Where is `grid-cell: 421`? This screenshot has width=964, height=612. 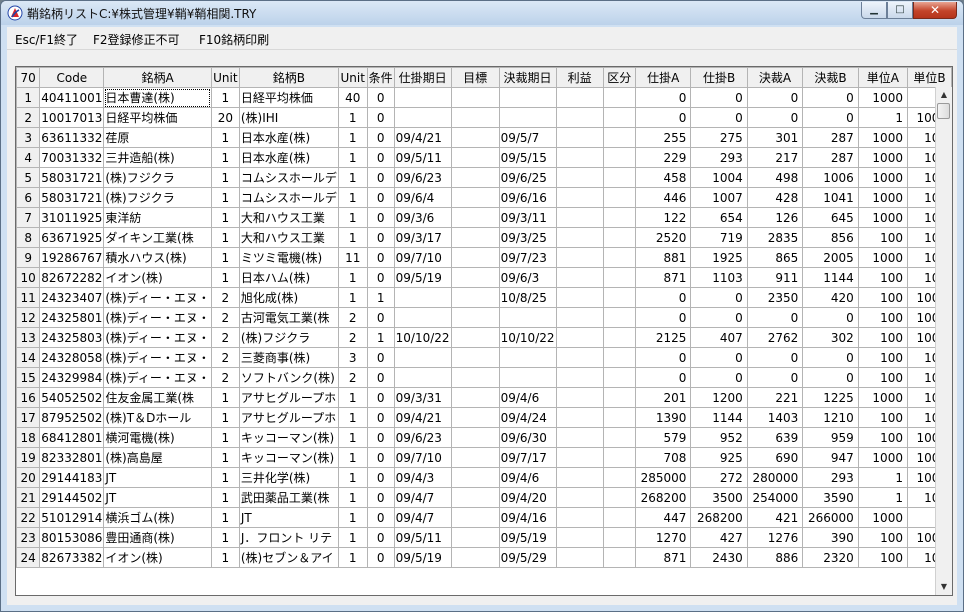
grid-cell: 421 is located at coordinates (775, 517).